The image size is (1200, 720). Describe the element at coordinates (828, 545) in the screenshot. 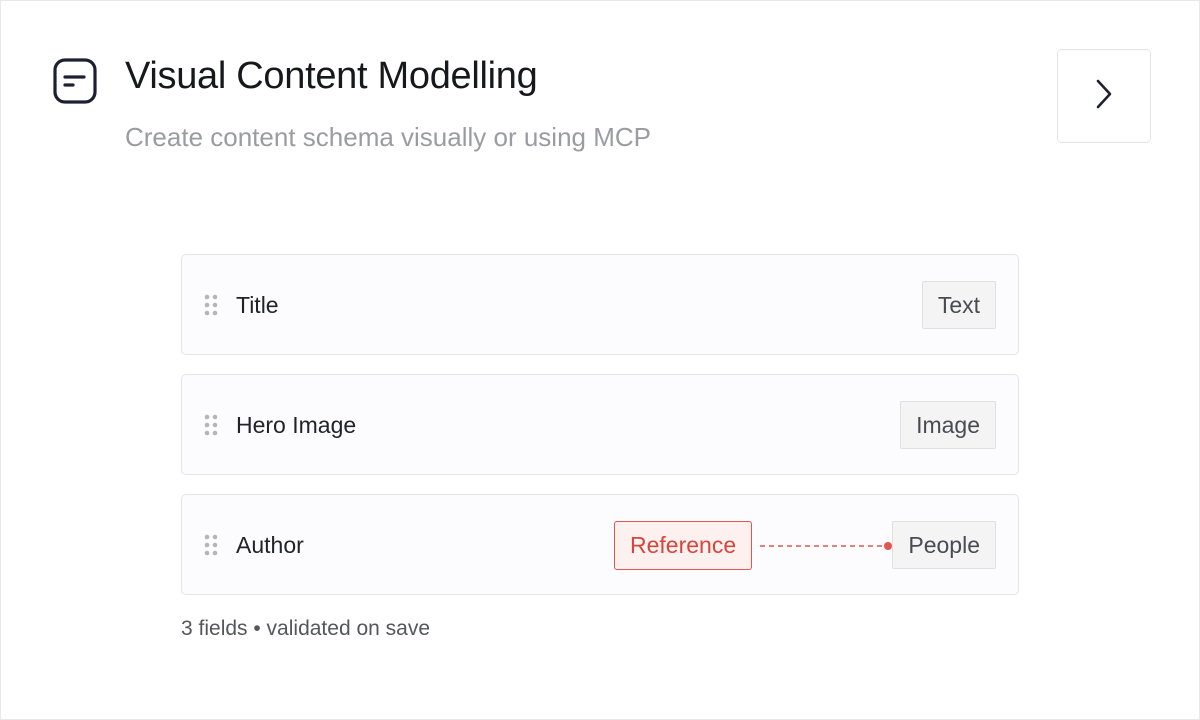

I see `reference-connector` at that location.